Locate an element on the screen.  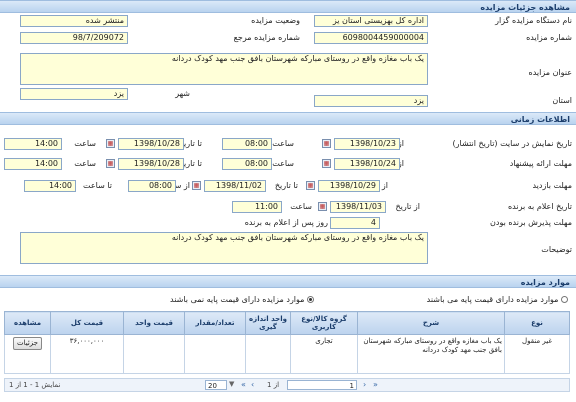
cell-qty is located at coordinates (215, 354).